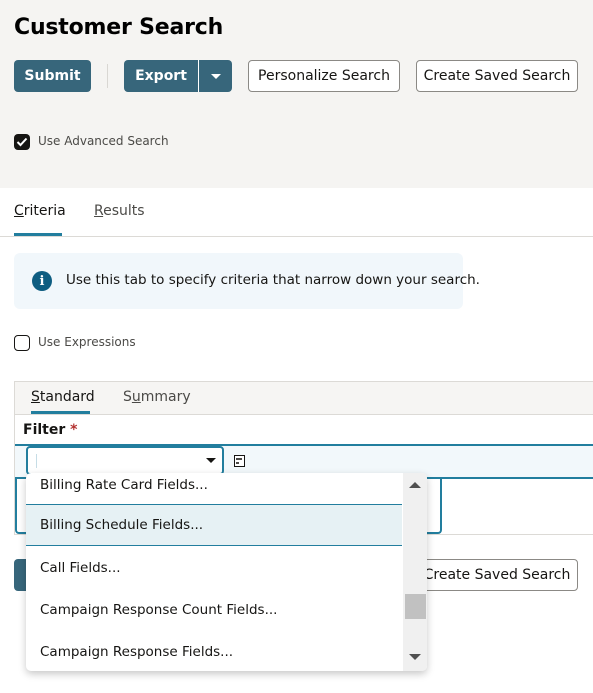 The width and height of the screenshot is (593, 693). I want to click on subtab-summary: Summary, so click(157, 397).